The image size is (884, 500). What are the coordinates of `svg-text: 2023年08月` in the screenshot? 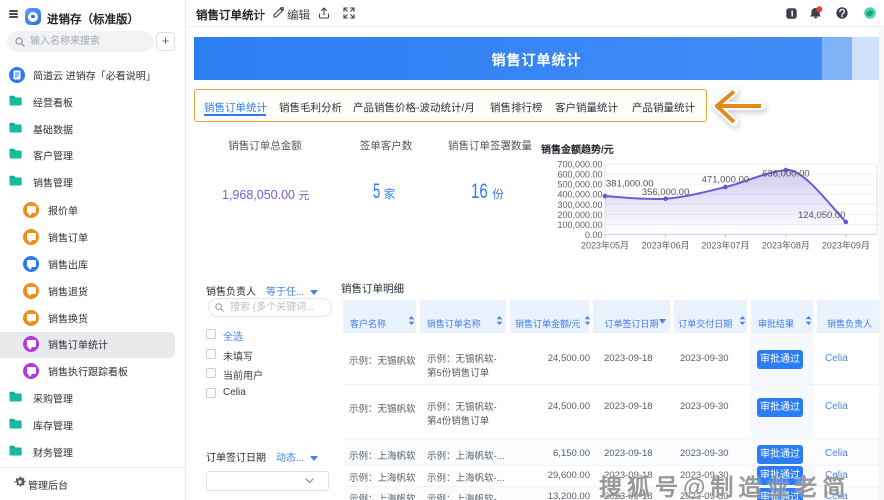 It's located at (786, 245).